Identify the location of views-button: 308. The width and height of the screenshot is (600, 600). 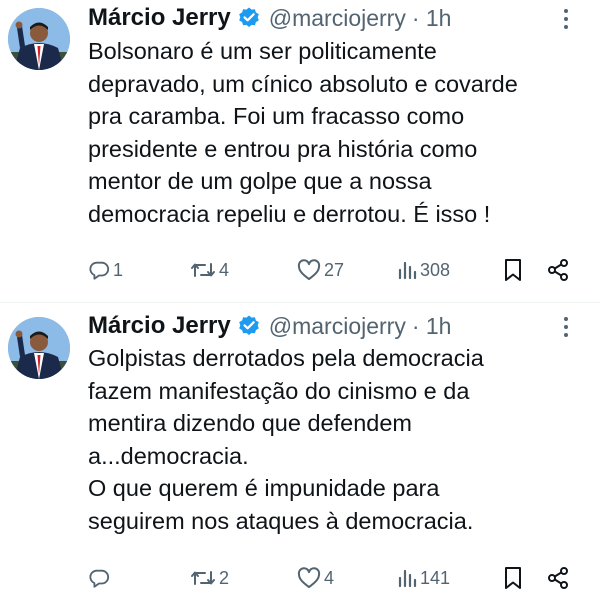
(423, 270).